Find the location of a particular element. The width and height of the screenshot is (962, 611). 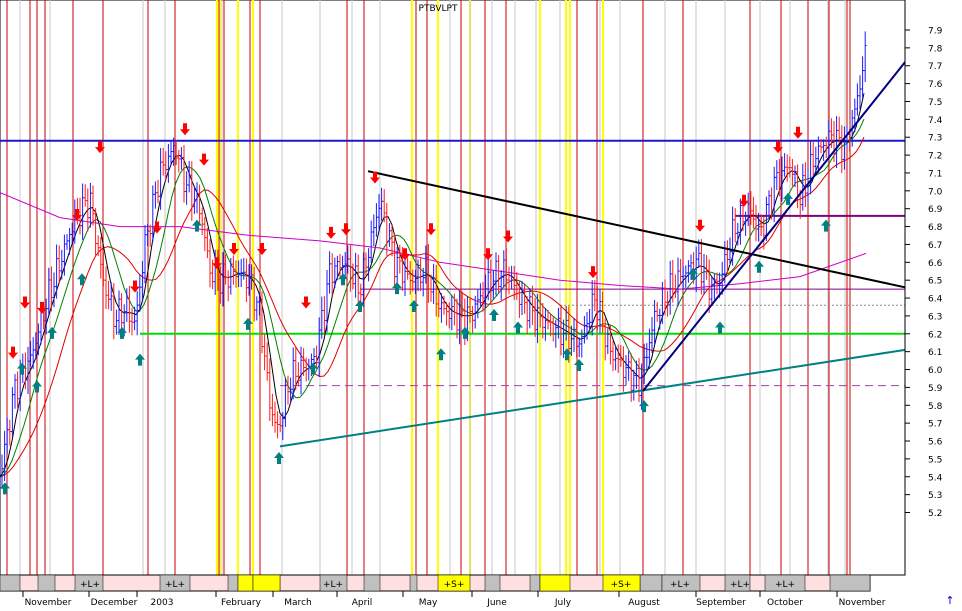

y-tick-label: 6.6 is located at coordinates (935, 264).